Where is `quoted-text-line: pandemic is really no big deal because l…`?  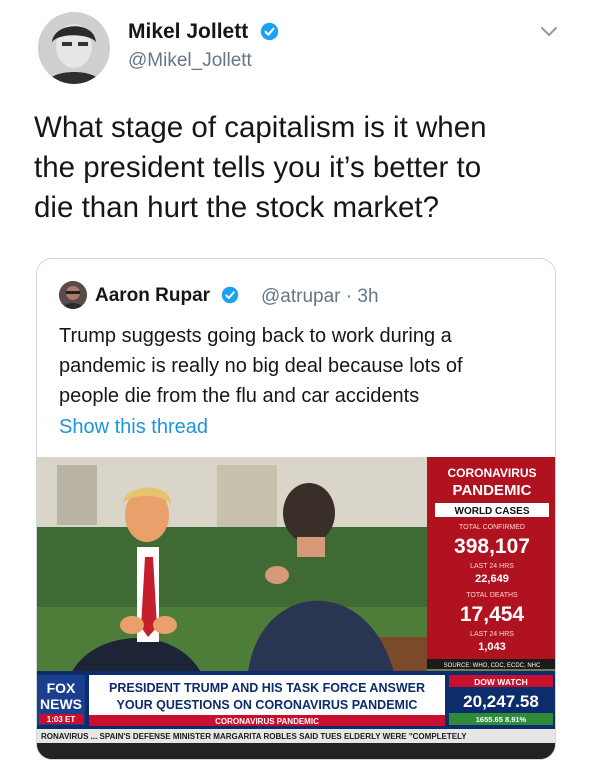
quoted-text-line: pandemic is really no big deal because l… is located at coordinates (261, 366).